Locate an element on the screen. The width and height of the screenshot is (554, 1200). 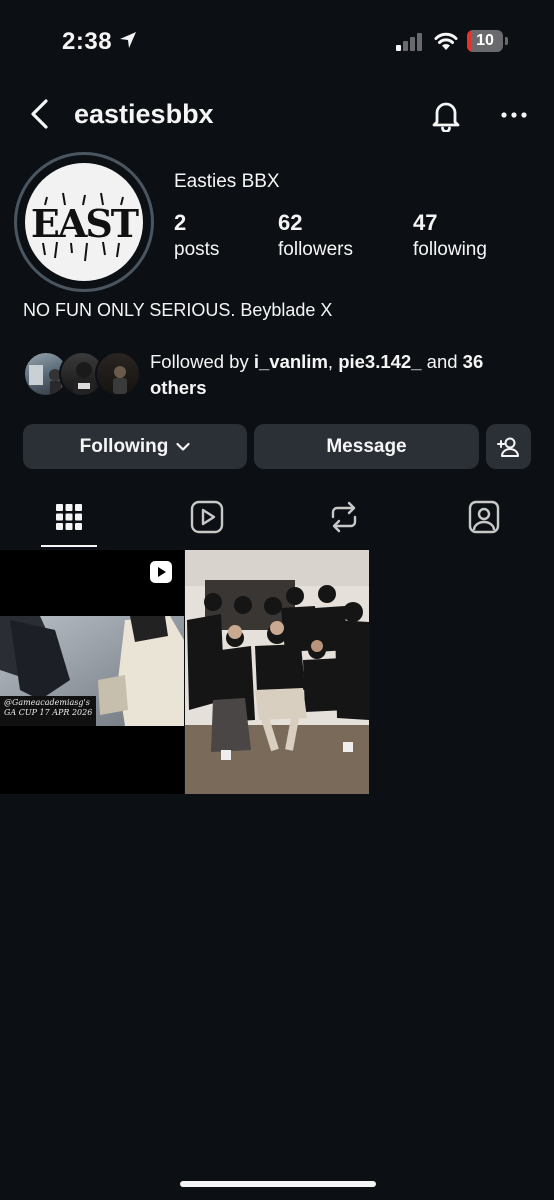
display-name: Easties BBX is located at coordinates (227, 181).